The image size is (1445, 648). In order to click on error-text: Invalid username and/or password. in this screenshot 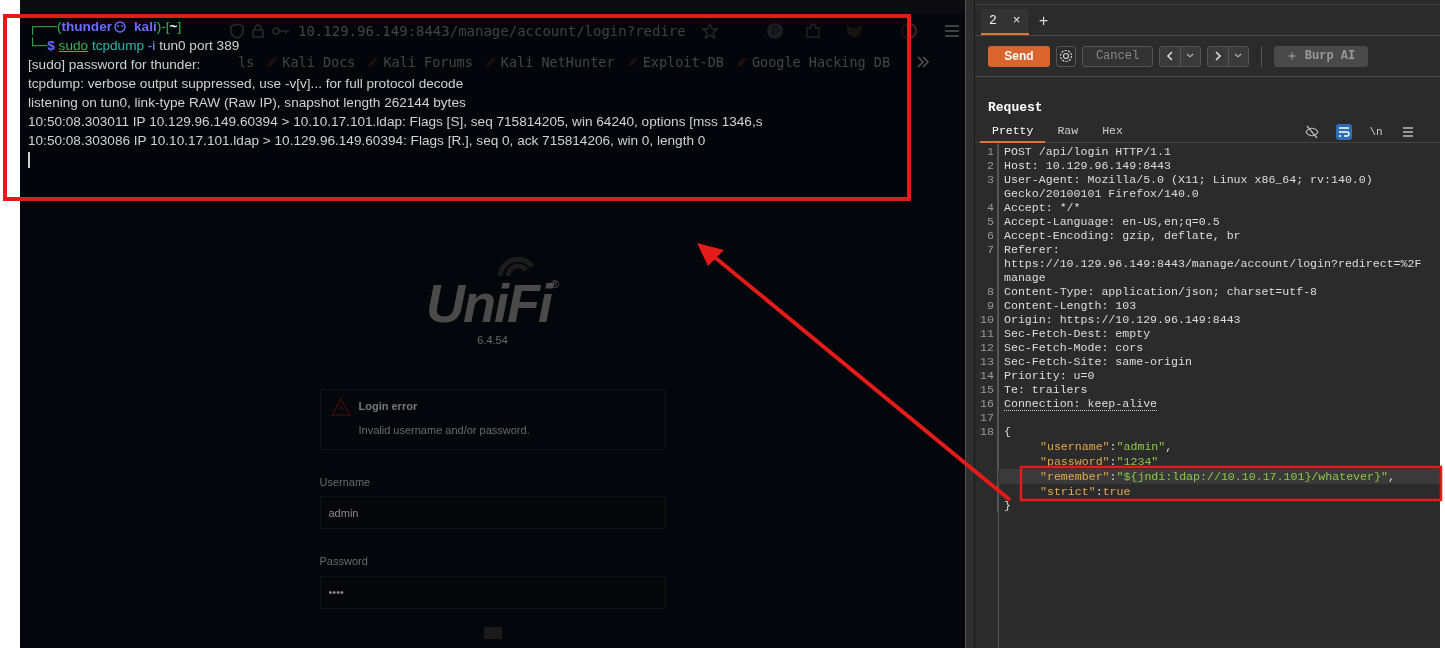, I will do `click(444, 430)`.